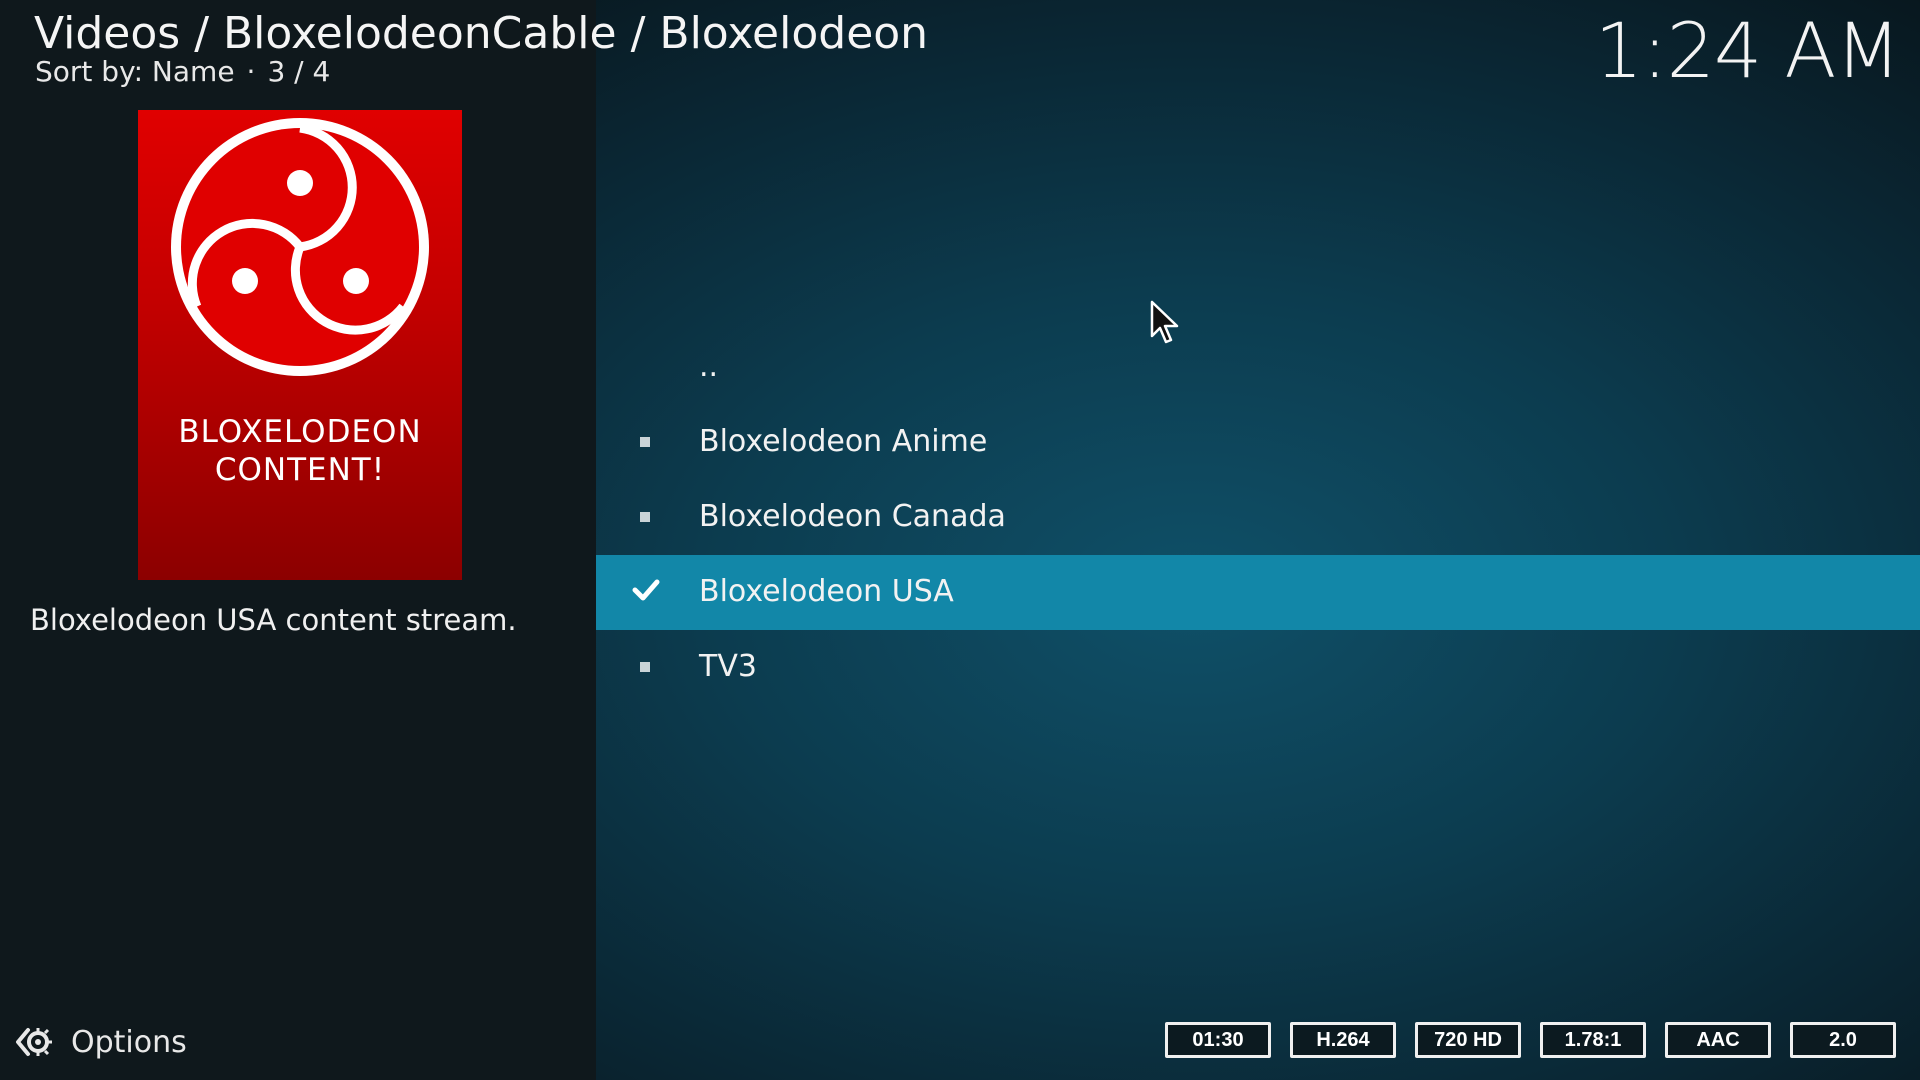 This screenshot has height=1080, width=1920. What do you see at coordinates (299, 71) in the screenshot?
I see `item-position: 3 / 4` at bounding box center [299, 71].